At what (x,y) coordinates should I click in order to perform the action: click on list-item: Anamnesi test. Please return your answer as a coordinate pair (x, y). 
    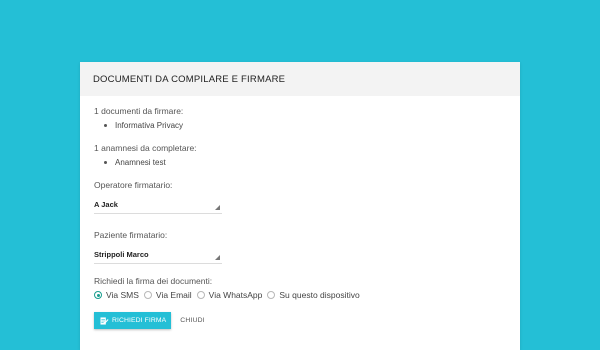
    Looking at the image, I should click on (307, 162).